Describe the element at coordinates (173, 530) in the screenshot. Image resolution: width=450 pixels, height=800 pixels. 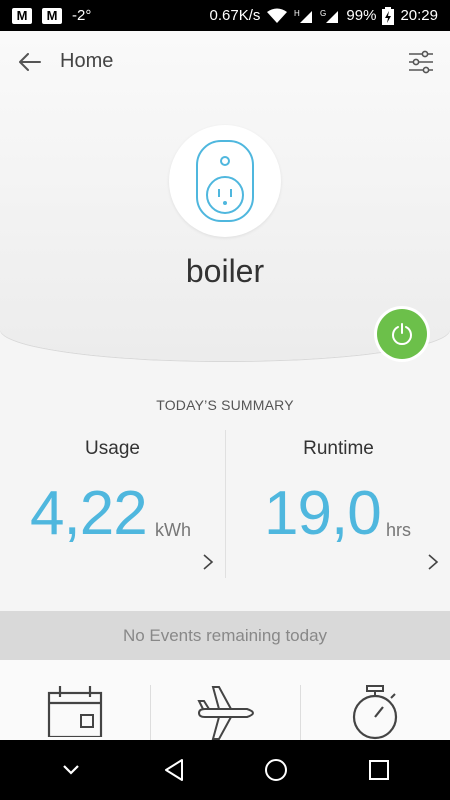
I see `usage-unit: kWh` at that location.